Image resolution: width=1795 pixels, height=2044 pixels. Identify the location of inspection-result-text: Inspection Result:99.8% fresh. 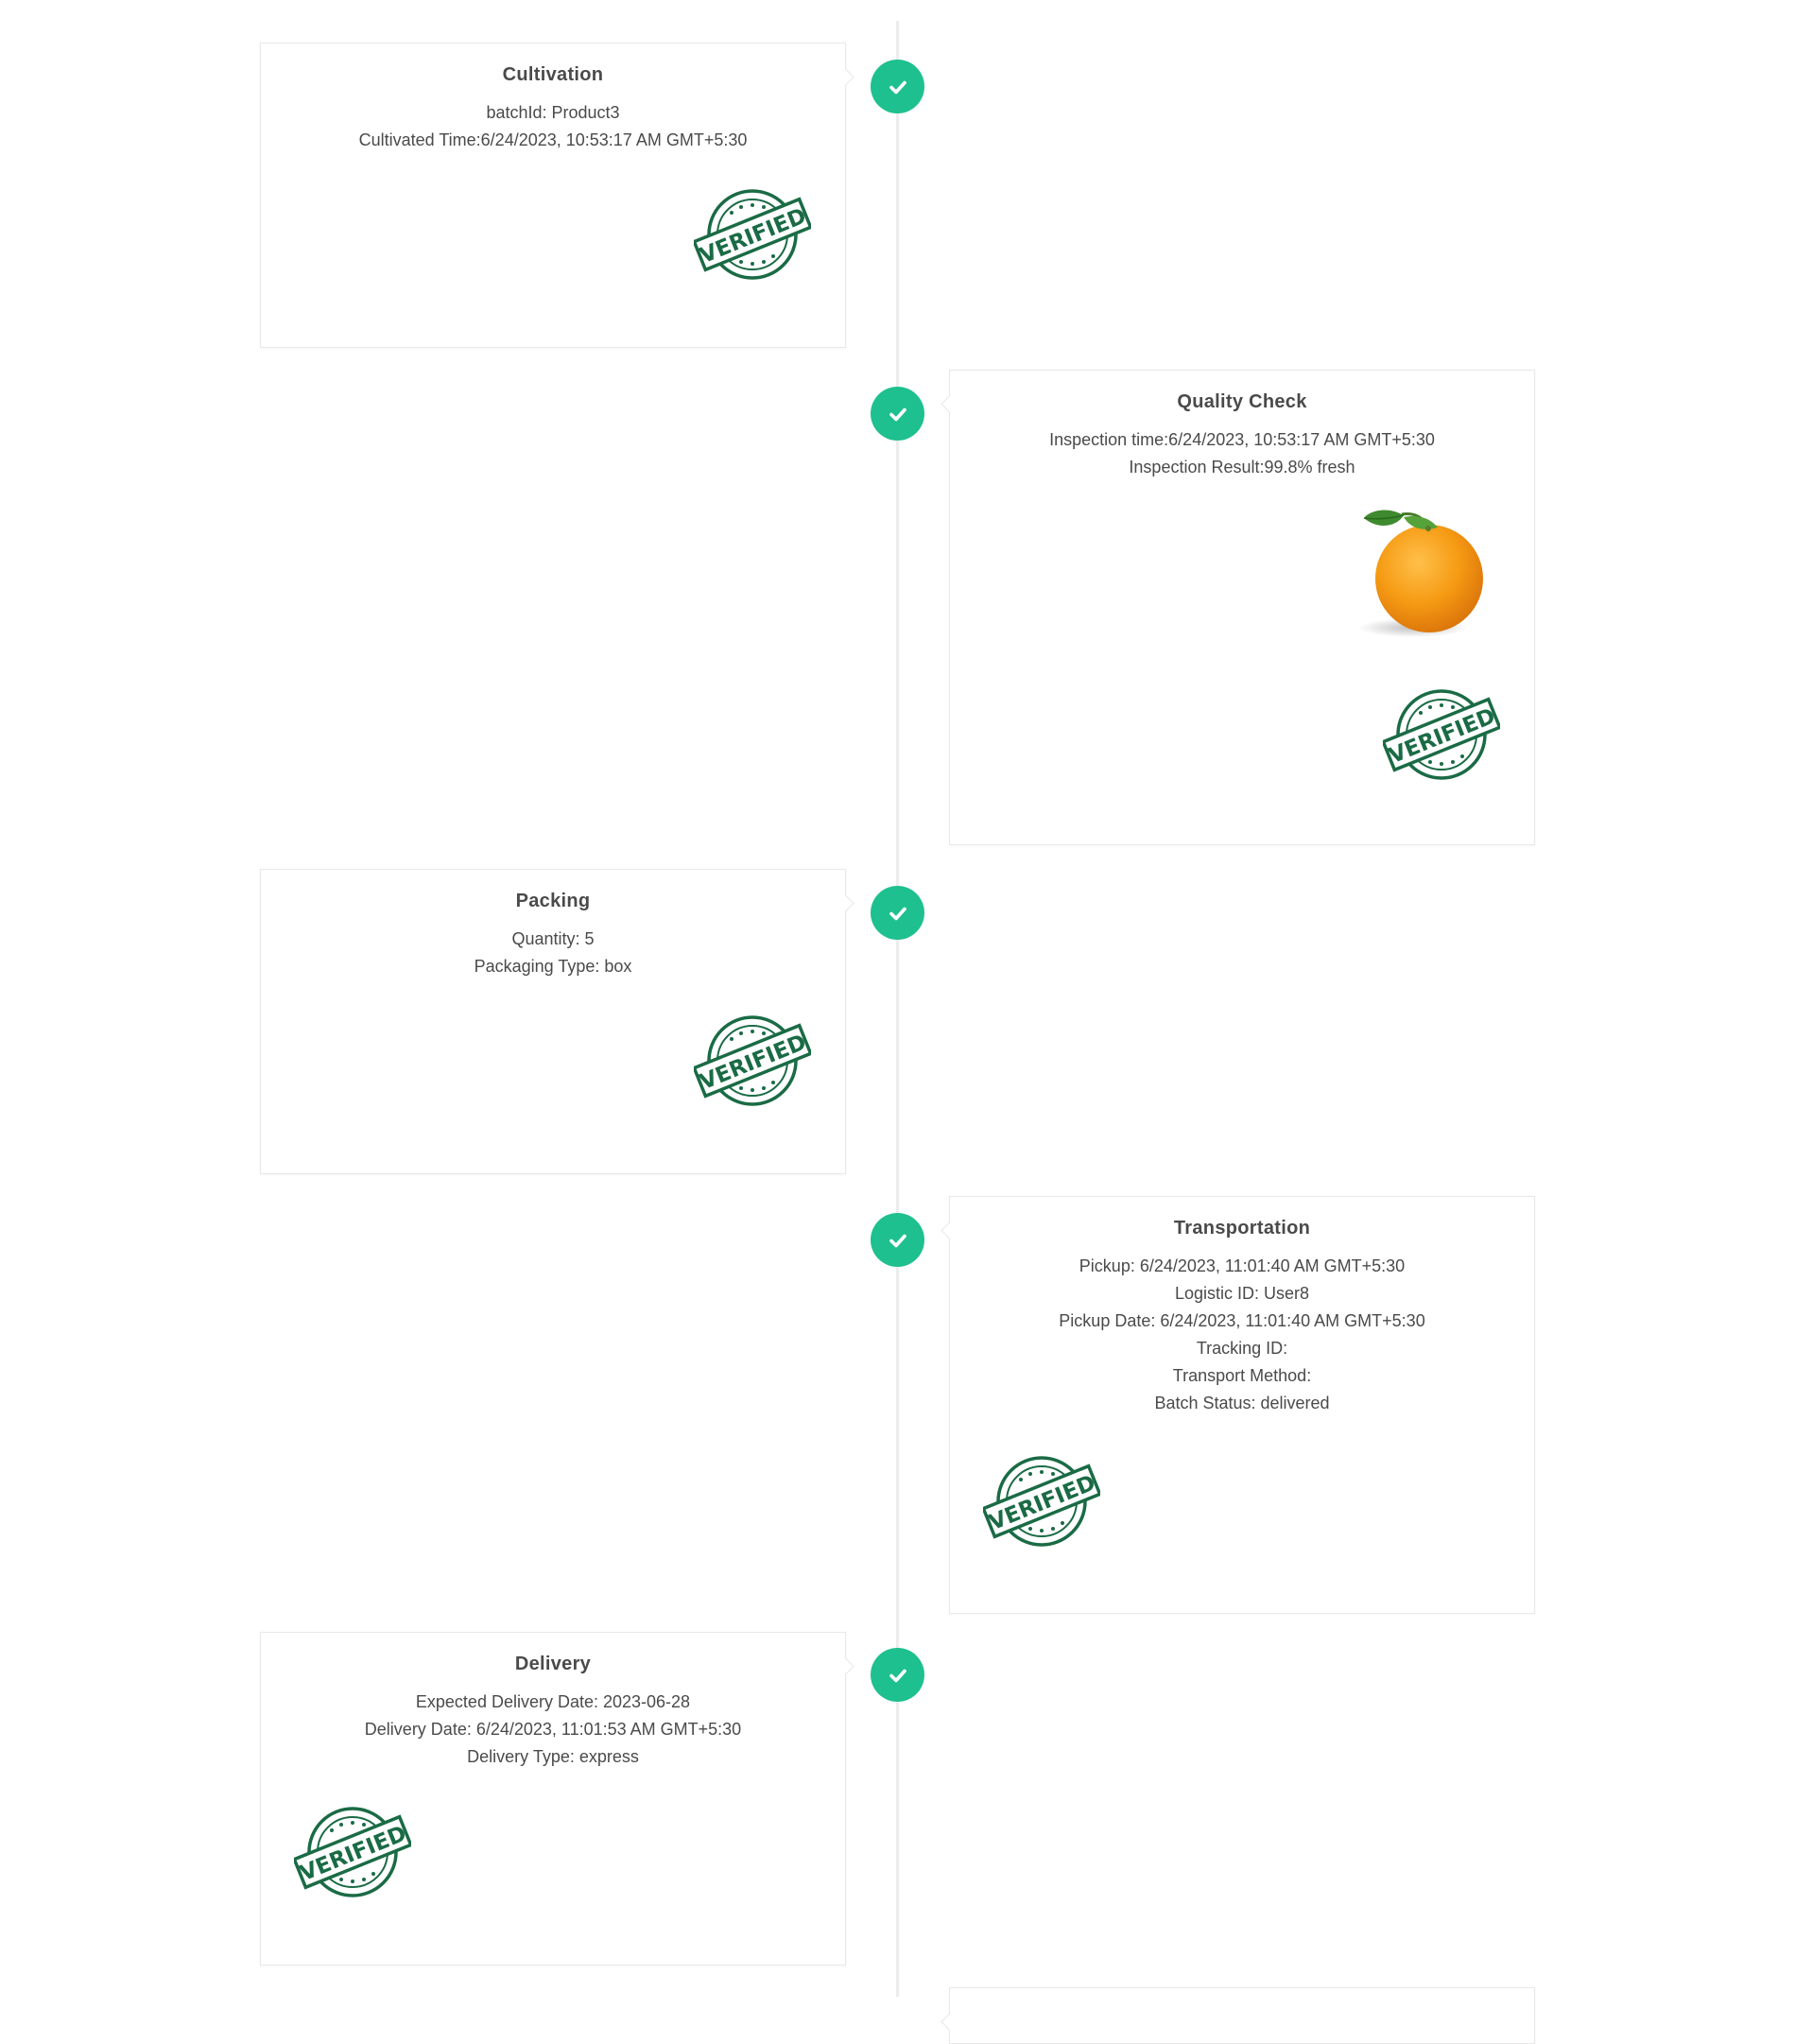
(1242, 467).